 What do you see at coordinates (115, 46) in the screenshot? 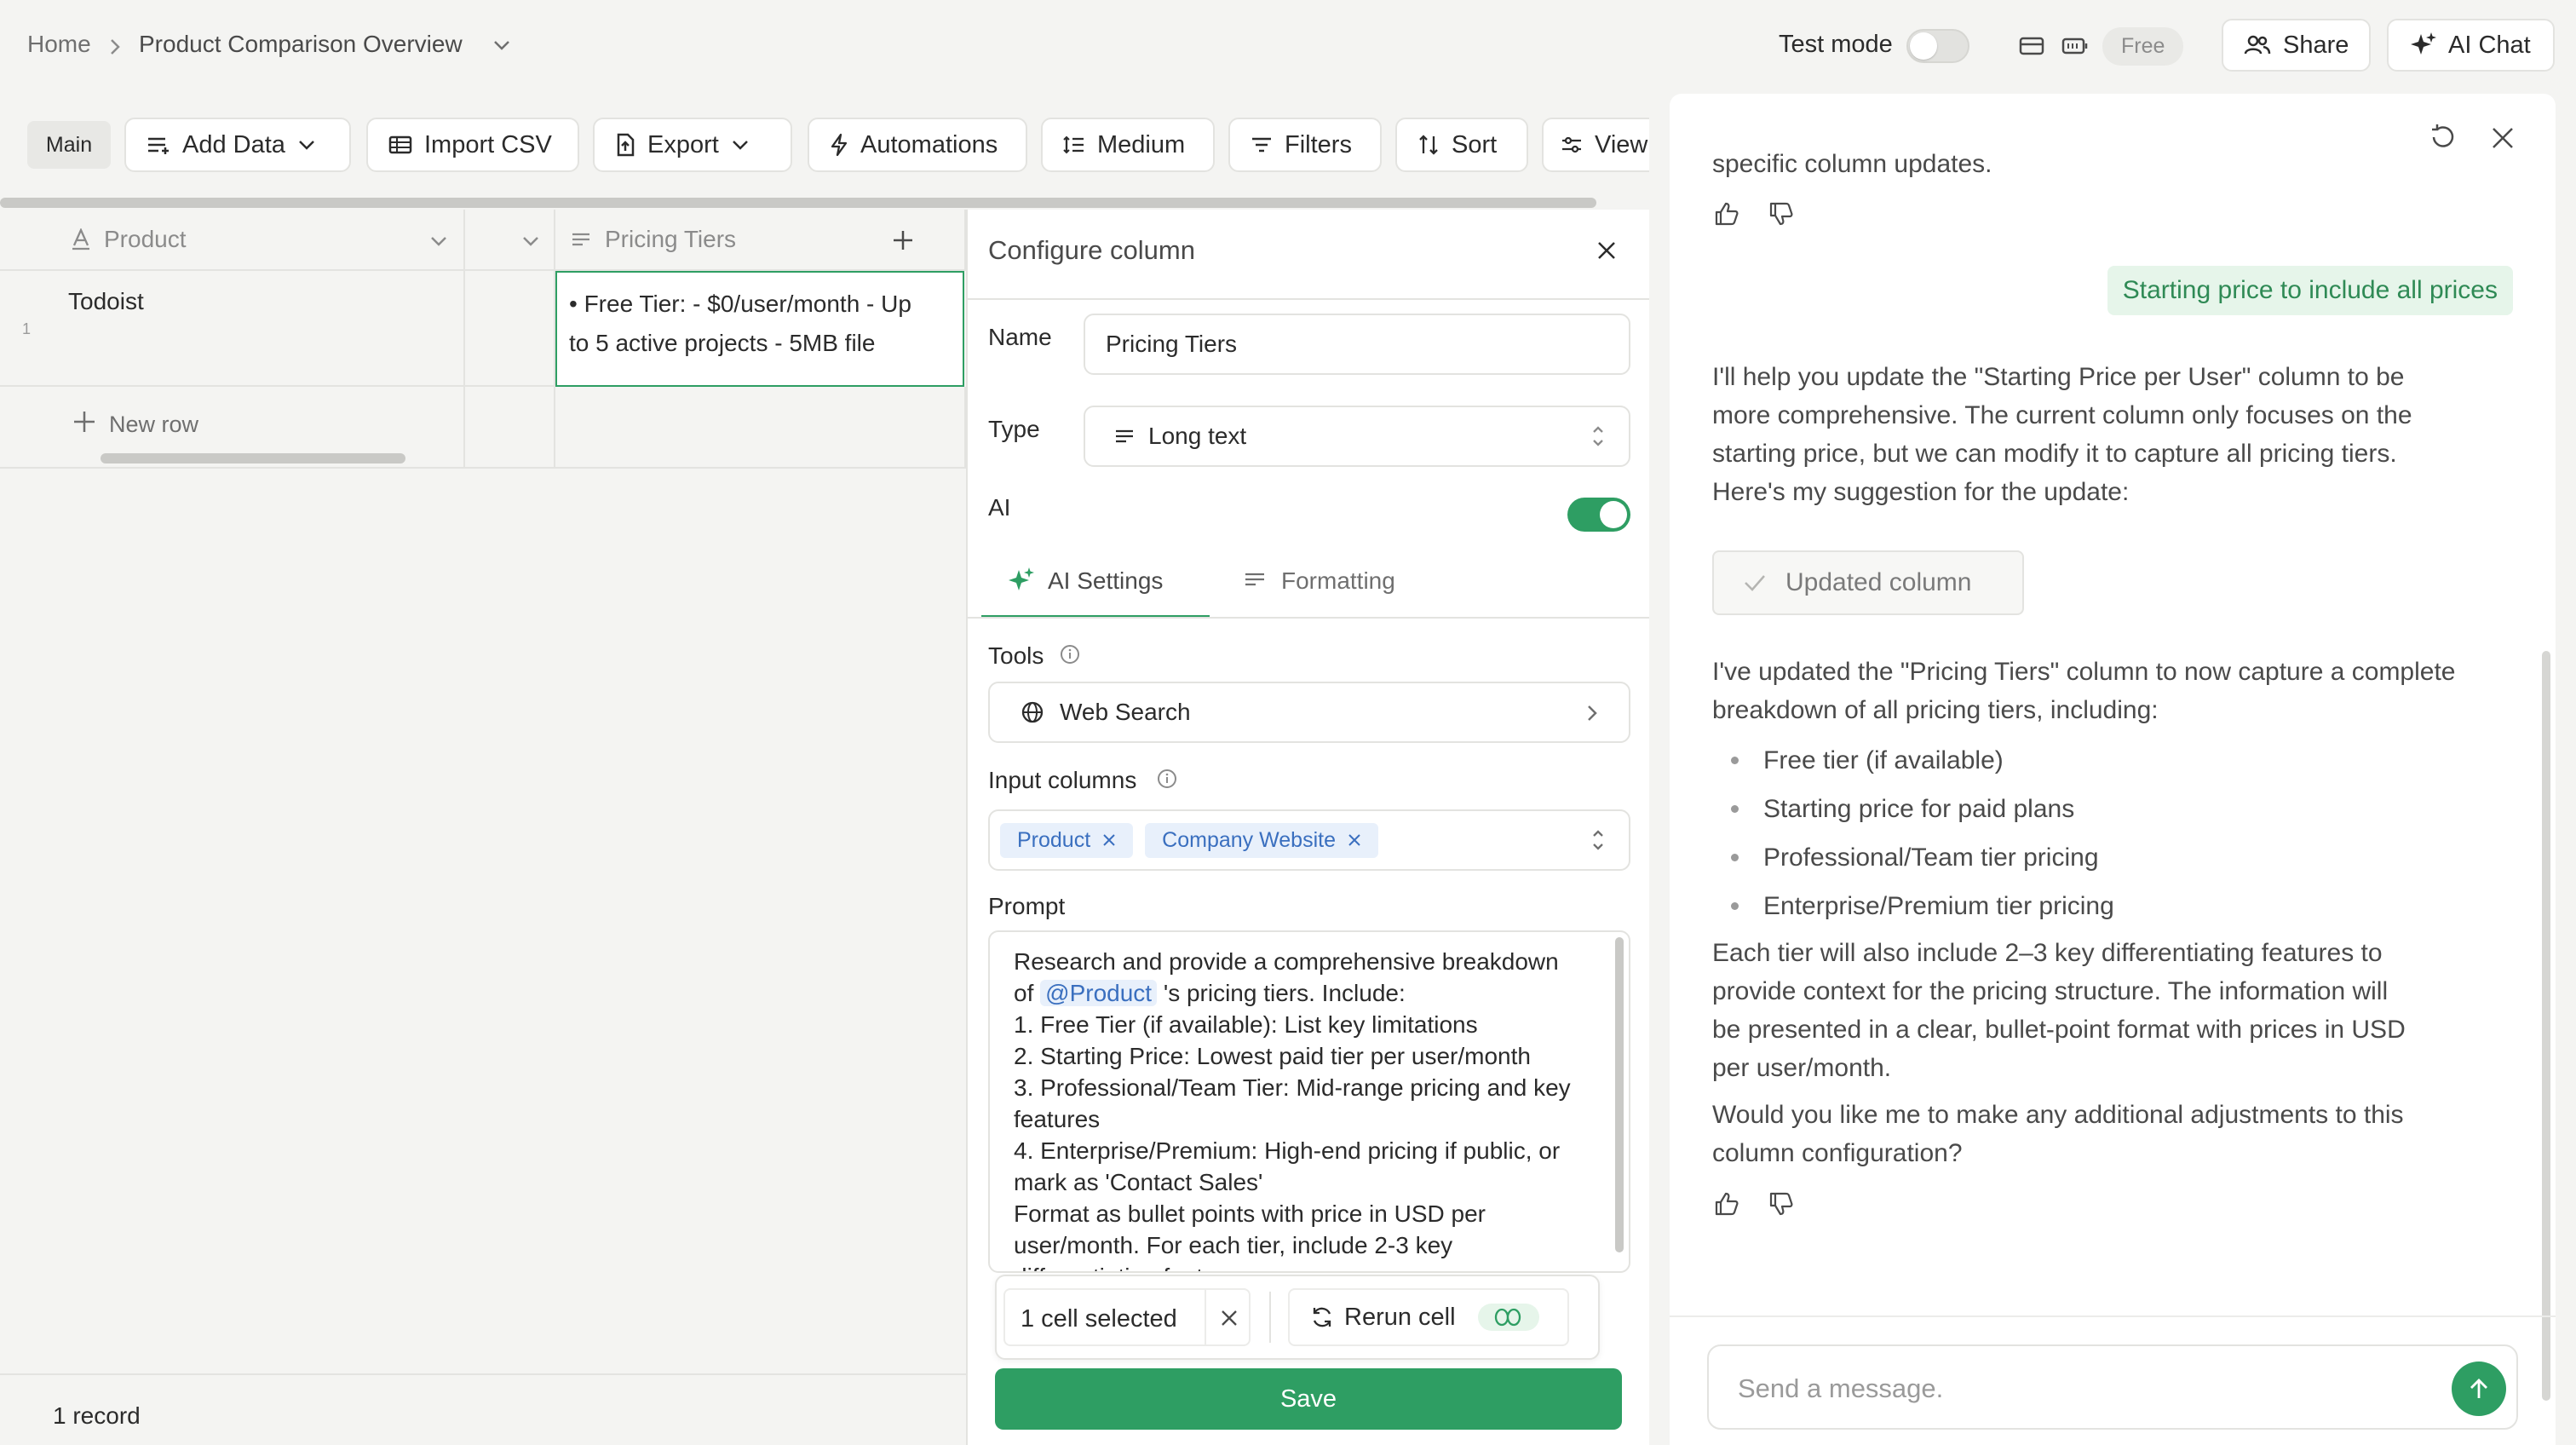
I see `chevron-right-icon` at bounding box center [115, 46].